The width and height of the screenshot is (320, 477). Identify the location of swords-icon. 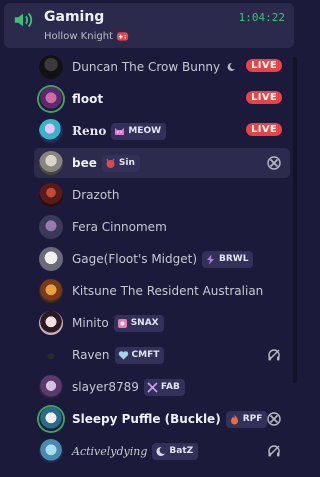
(152, 387).